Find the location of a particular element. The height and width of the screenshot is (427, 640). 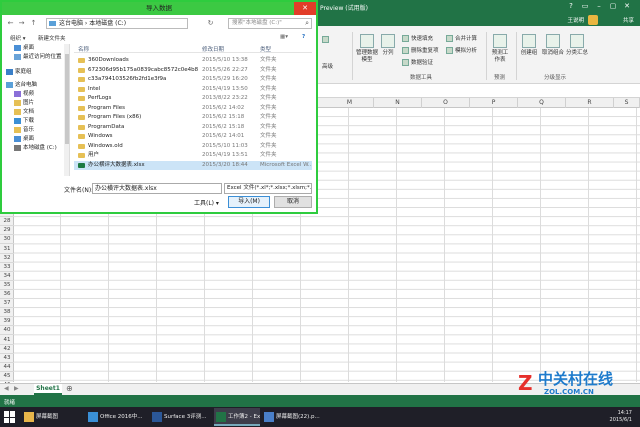

nav-scrollbar is located at coordinates (66, 110).